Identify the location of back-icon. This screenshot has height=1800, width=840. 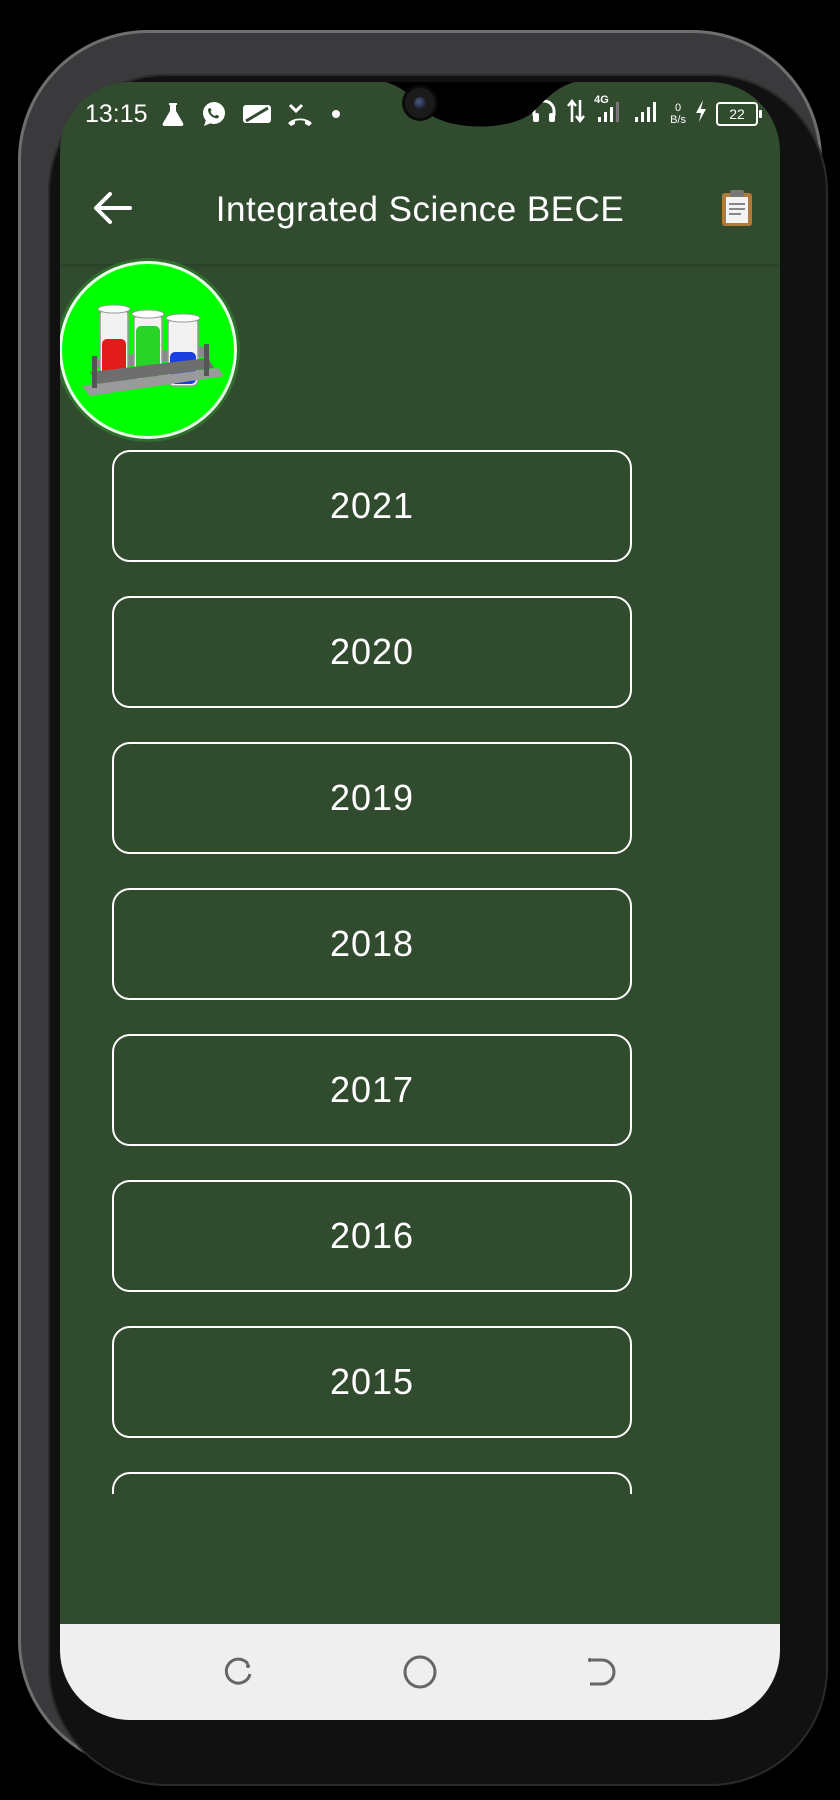
(600, 1672).